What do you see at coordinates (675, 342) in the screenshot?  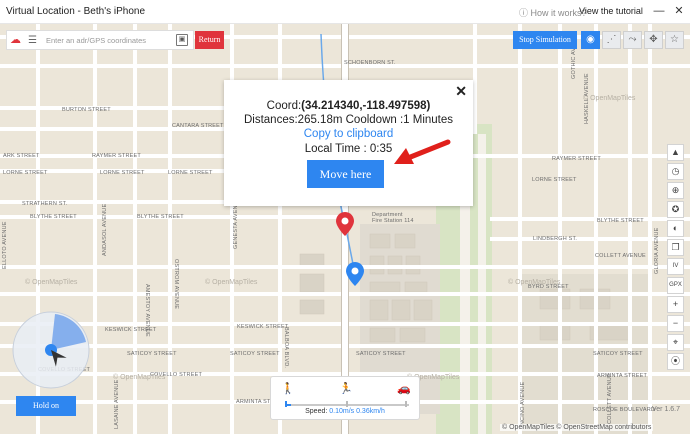 I see `locate-icon: ⌖` at bounding box center [675, 342].